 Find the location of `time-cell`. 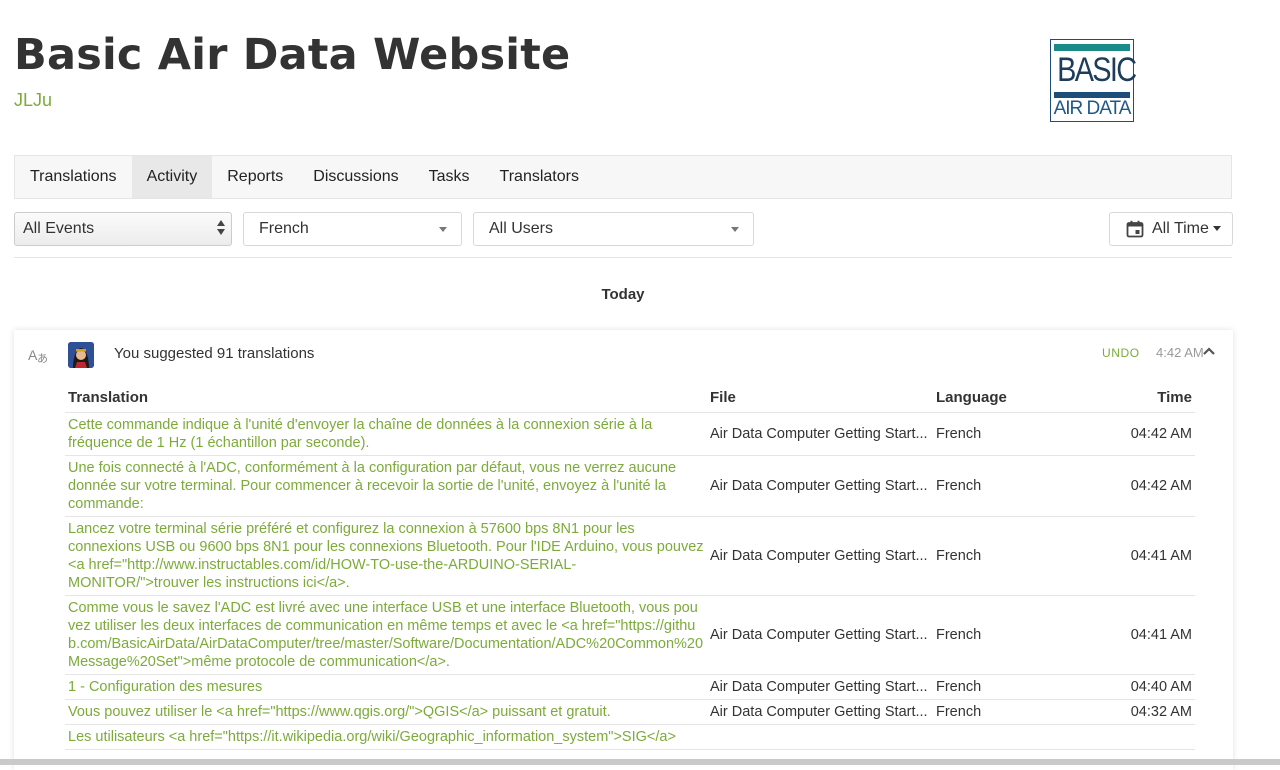

time-cell is located at coordinates (1139, 737).